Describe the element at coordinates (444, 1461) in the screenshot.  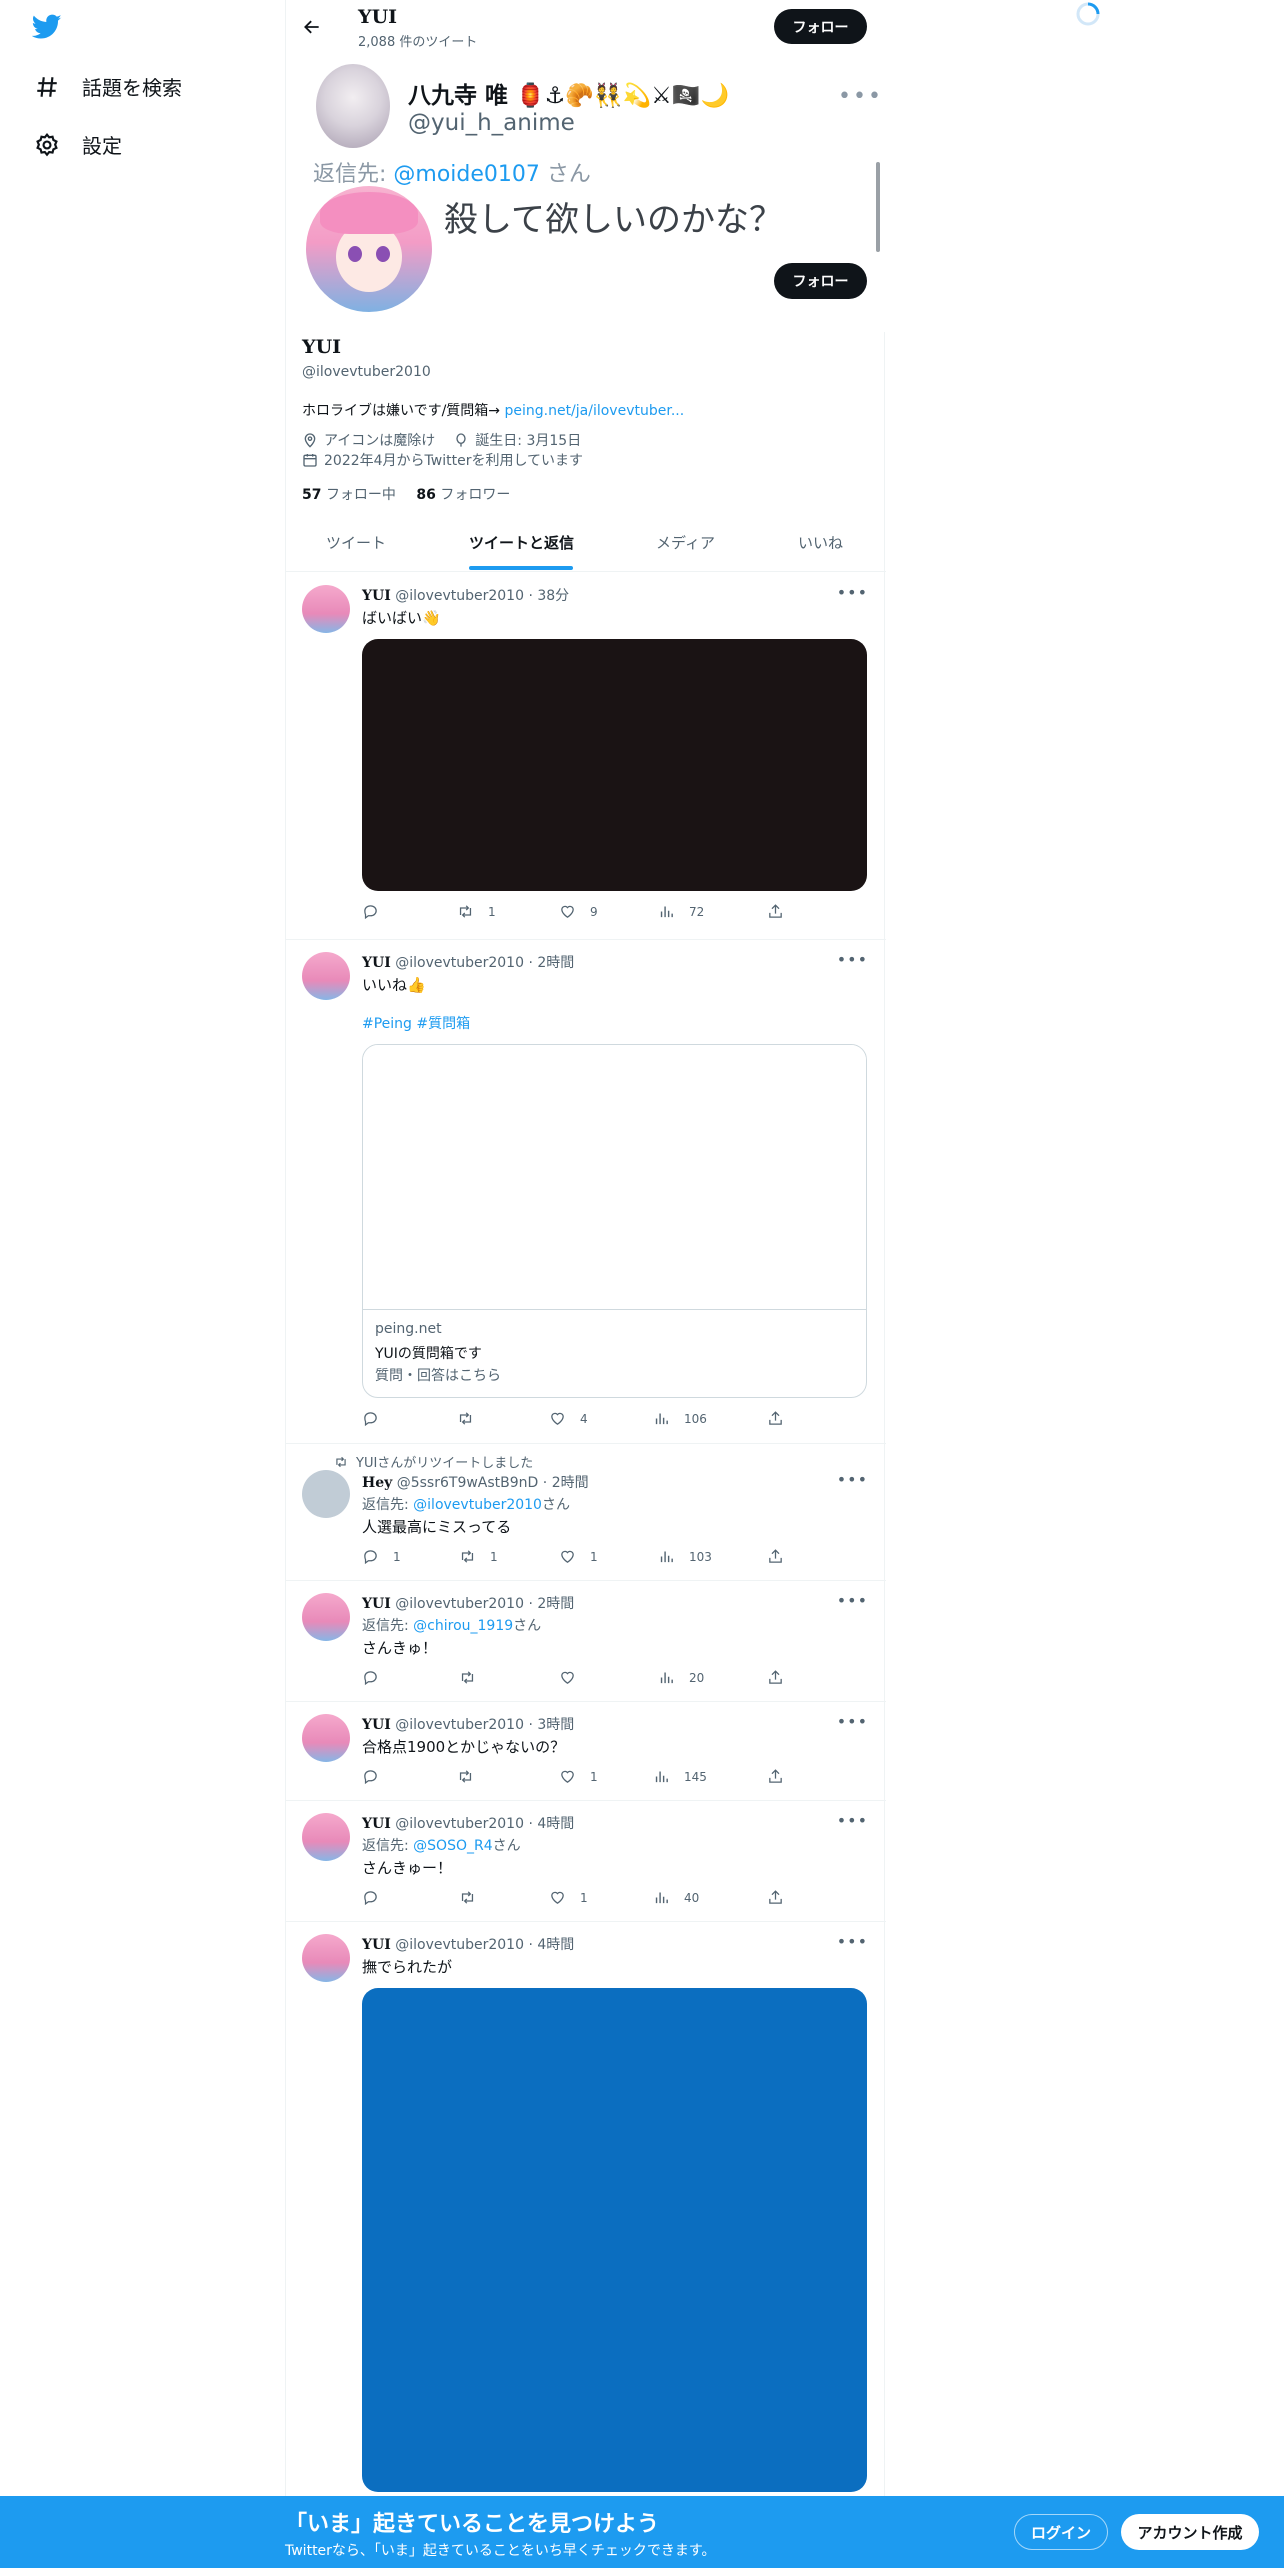
I see `retweet-label: YUIさんがリツイートしました` at that location.